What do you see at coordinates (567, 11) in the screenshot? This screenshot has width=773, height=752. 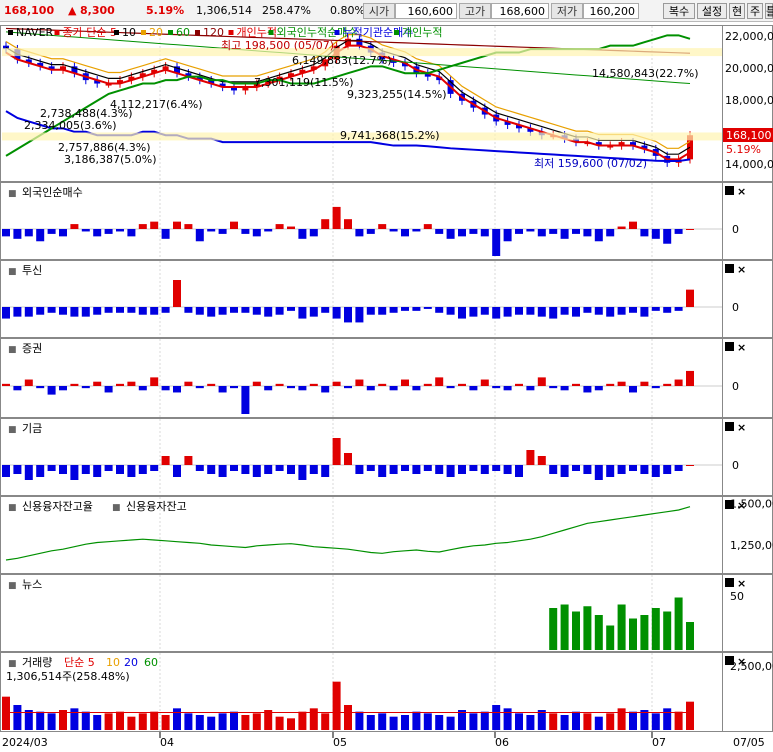 I see `low-label: 저가` at bounding box center [567, 11].